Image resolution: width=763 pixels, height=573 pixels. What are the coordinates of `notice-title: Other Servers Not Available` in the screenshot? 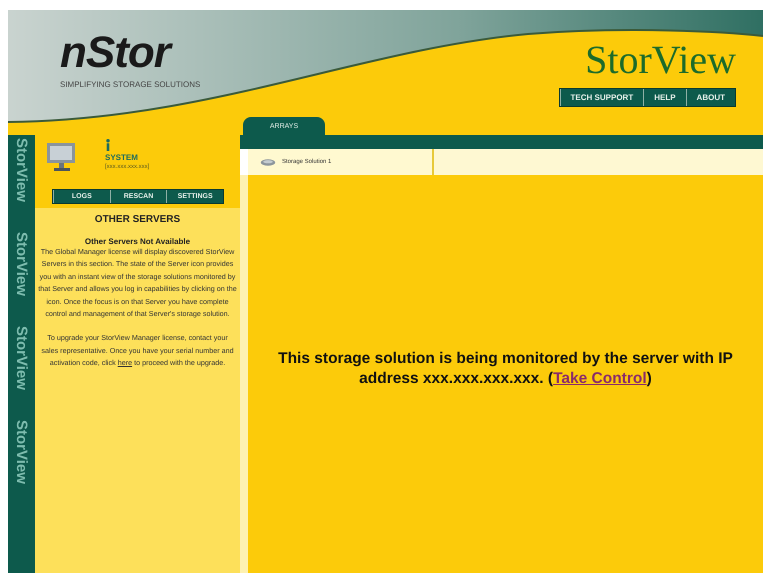 It's located at (138, 241).